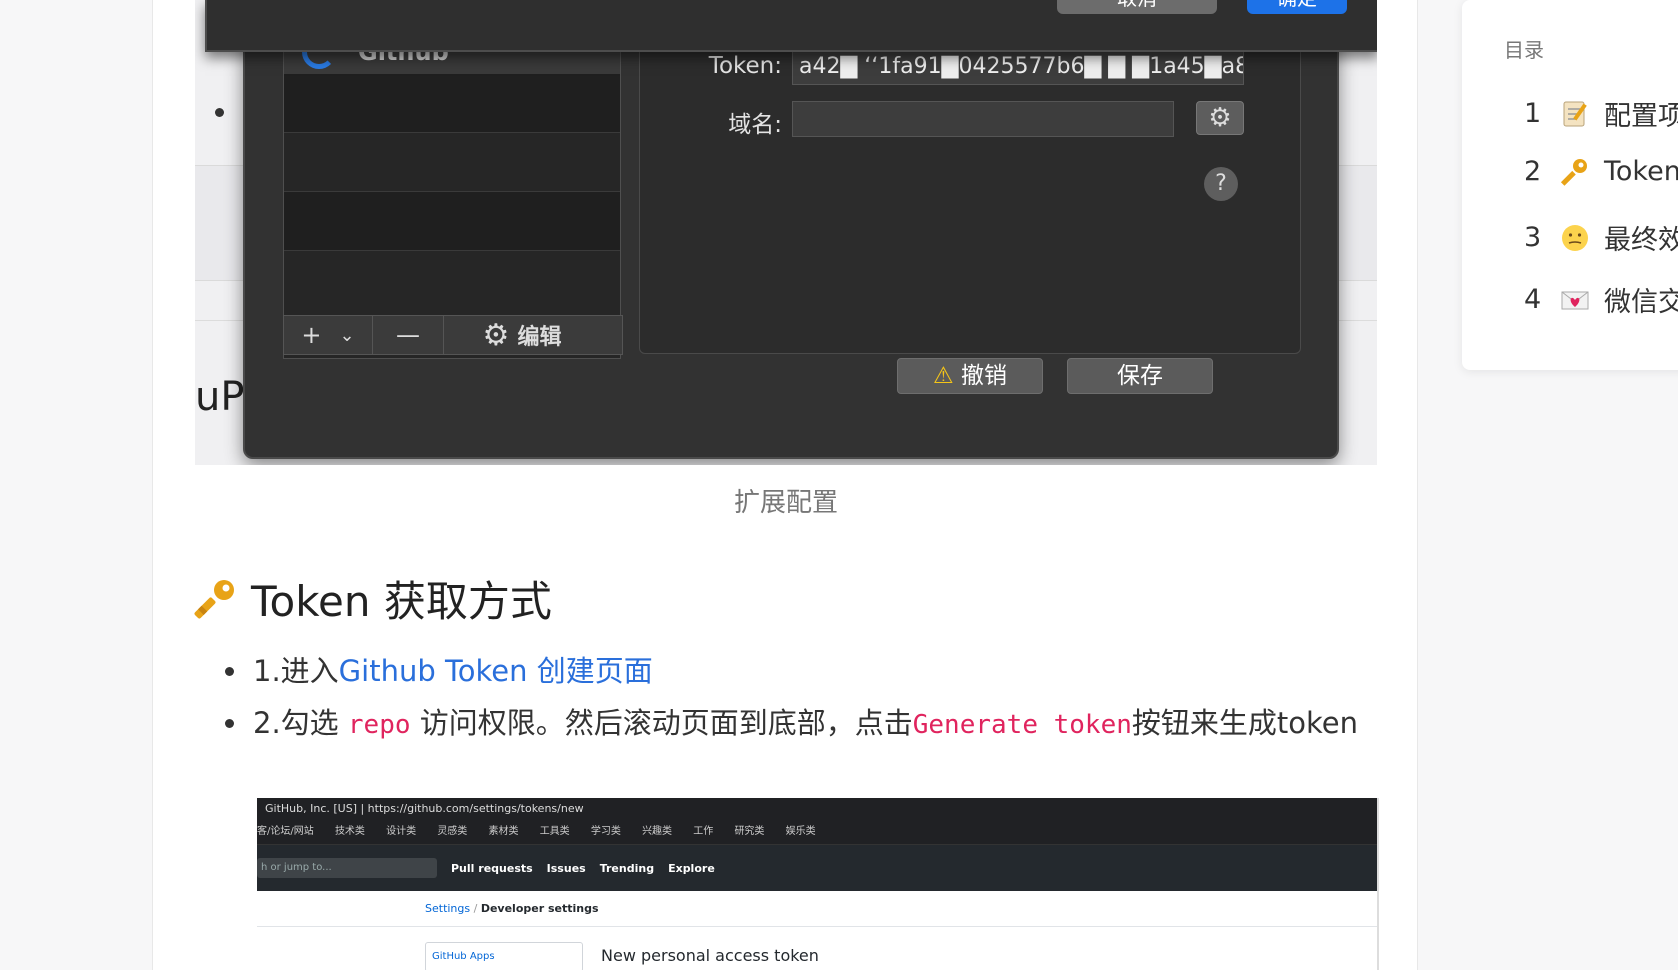 Image resolution: width=1678 pixels, height=970 pixels. What do you see at coordinates (1137, 7) in the screenshot?
I see `cancel-button: 取消` at bounding box center [1137, 7].